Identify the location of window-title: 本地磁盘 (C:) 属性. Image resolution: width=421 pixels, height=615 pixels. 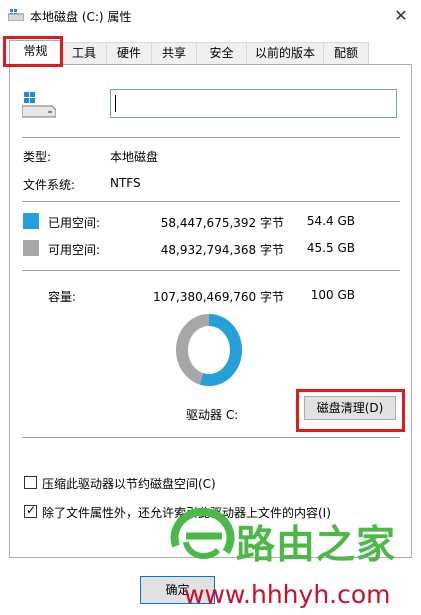
(81, 17).